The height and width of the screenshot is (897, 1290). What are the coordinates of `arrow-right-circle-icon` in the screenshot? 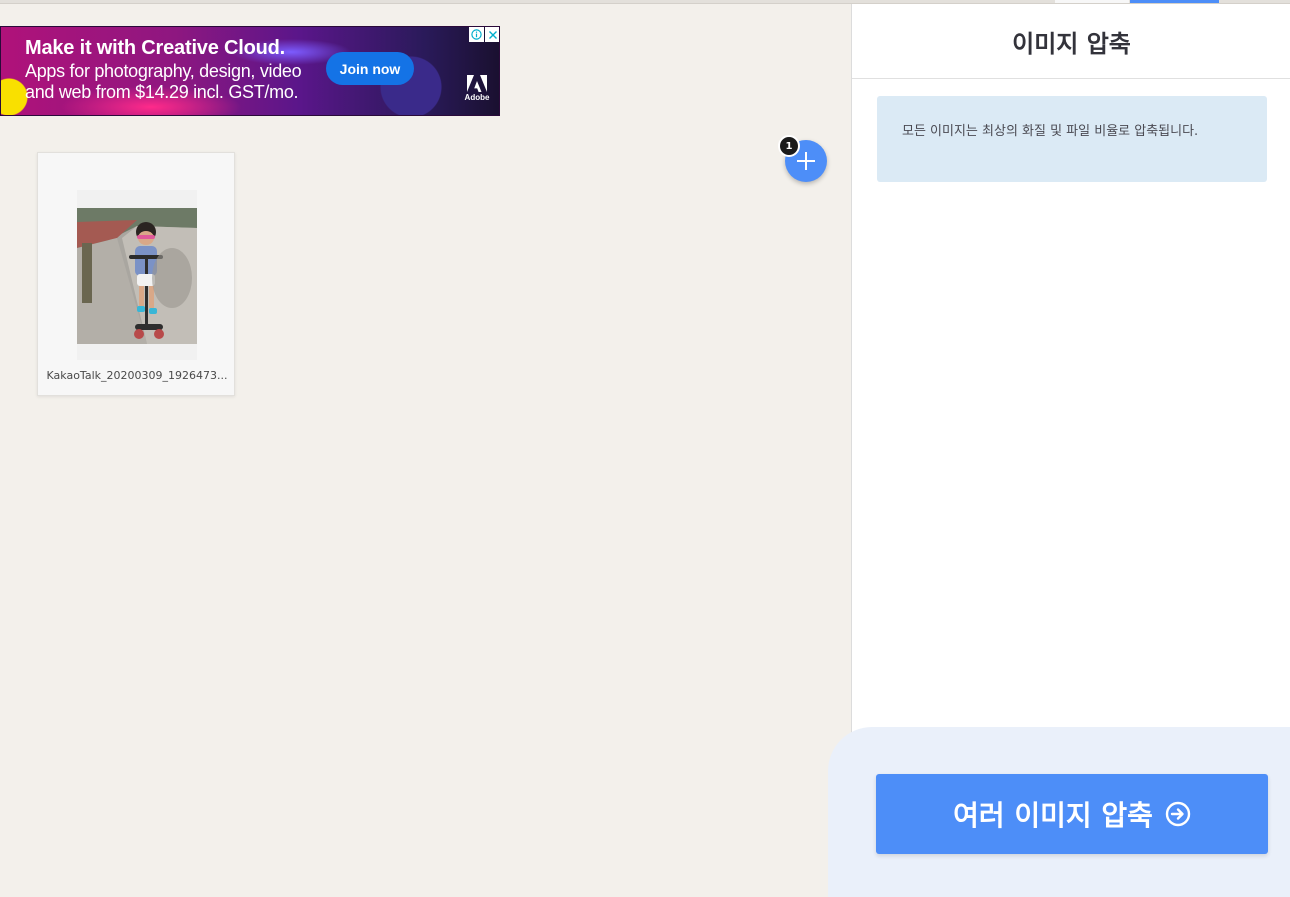 It's located at (1178, 814).